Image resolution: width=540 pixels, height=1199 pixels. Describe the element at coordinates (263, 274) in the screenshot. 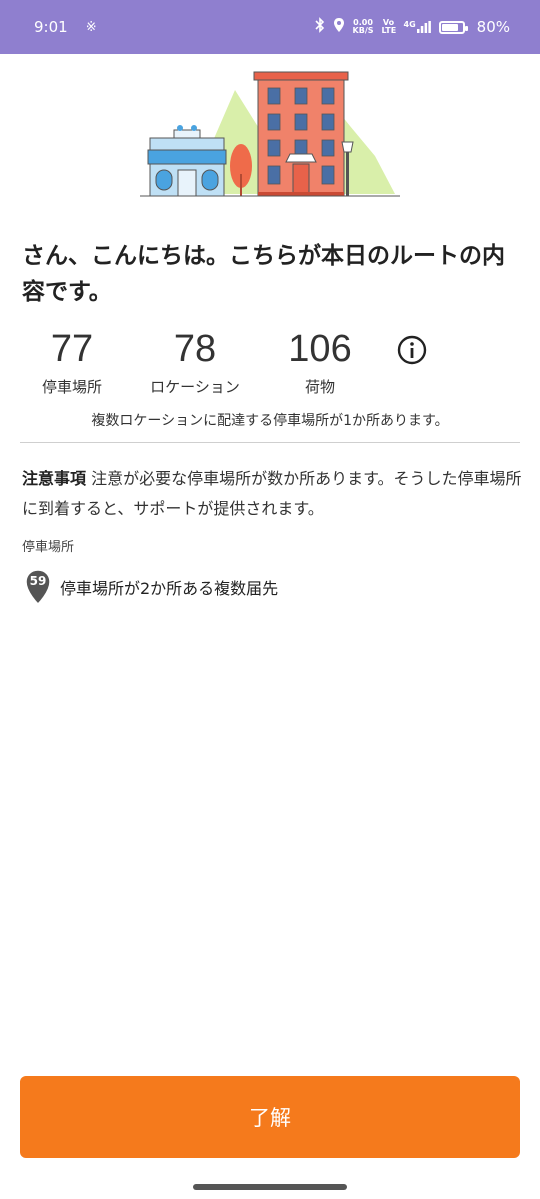

I see `greeting-heading: さん、こんにちは。こちらが本日のルートの内容です。` at that location.